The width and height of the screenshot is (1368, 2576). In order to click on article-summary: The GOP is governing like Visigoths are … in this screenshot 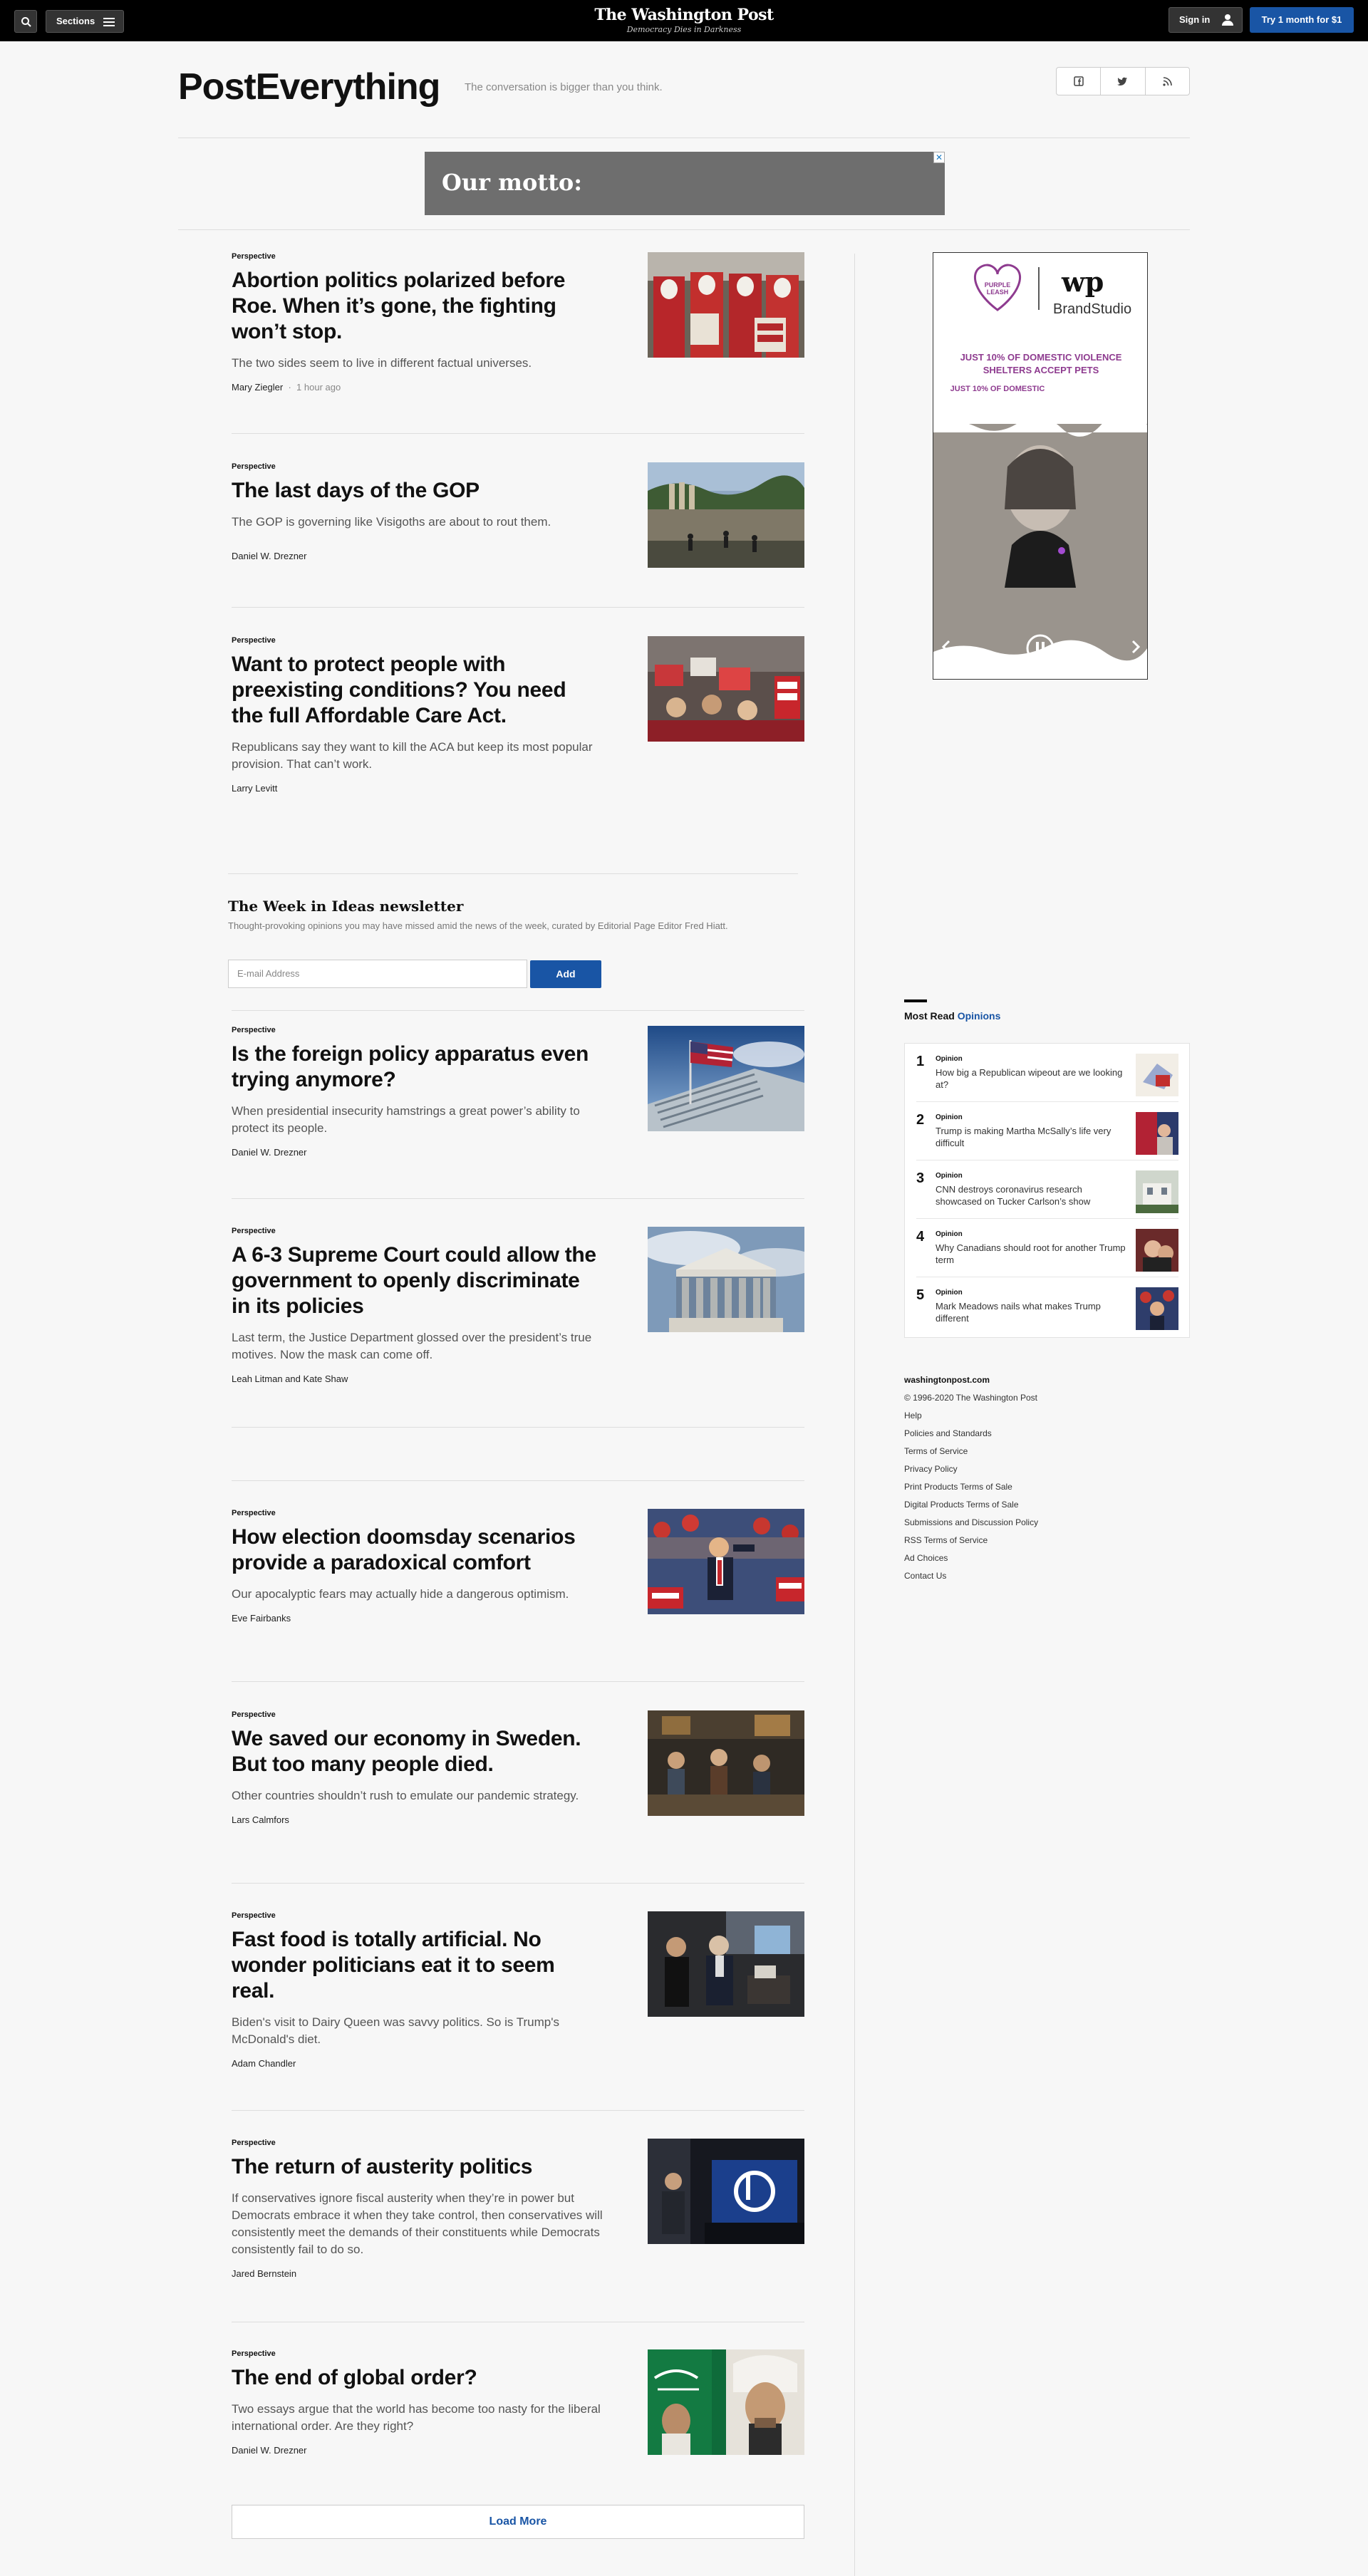, I will do `click(391, 522)`.